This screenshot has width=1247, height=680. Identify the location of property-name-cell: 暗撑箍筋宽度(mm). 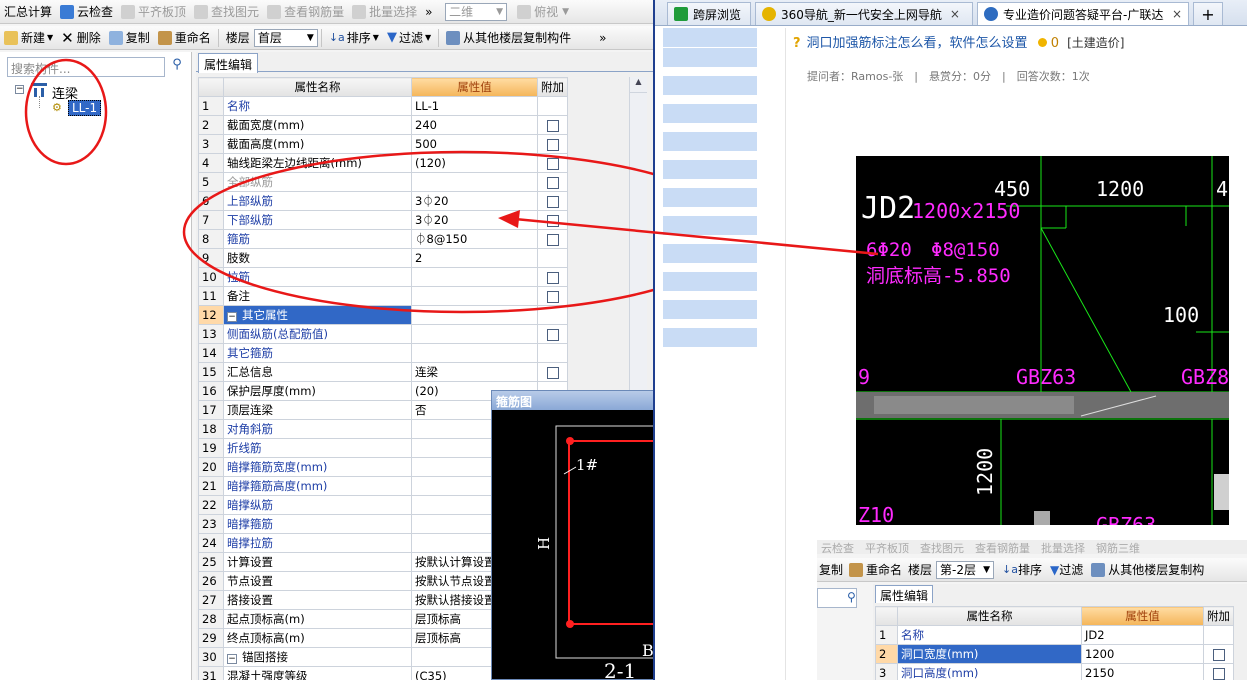
(317, 467).